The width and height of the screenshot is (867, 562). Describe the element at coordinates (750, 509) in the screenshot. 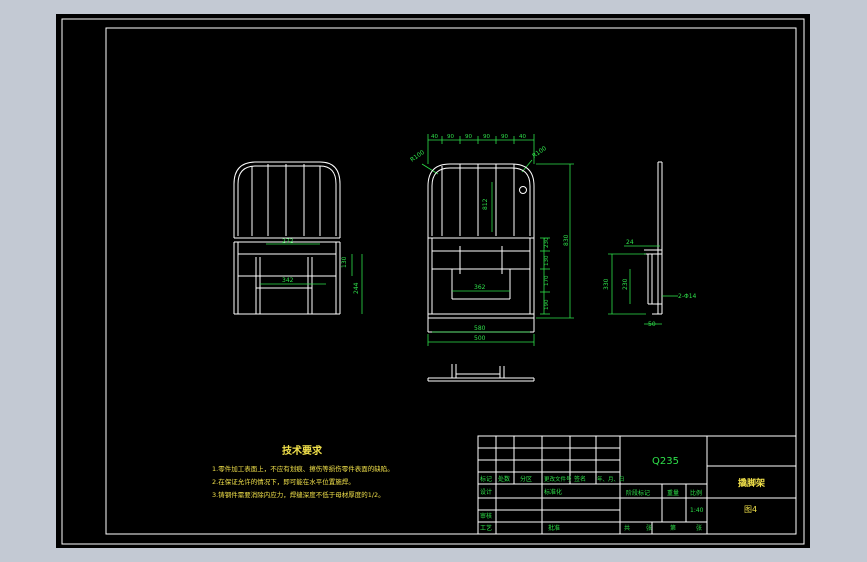

I see `drawing-number: 图4` at that location.